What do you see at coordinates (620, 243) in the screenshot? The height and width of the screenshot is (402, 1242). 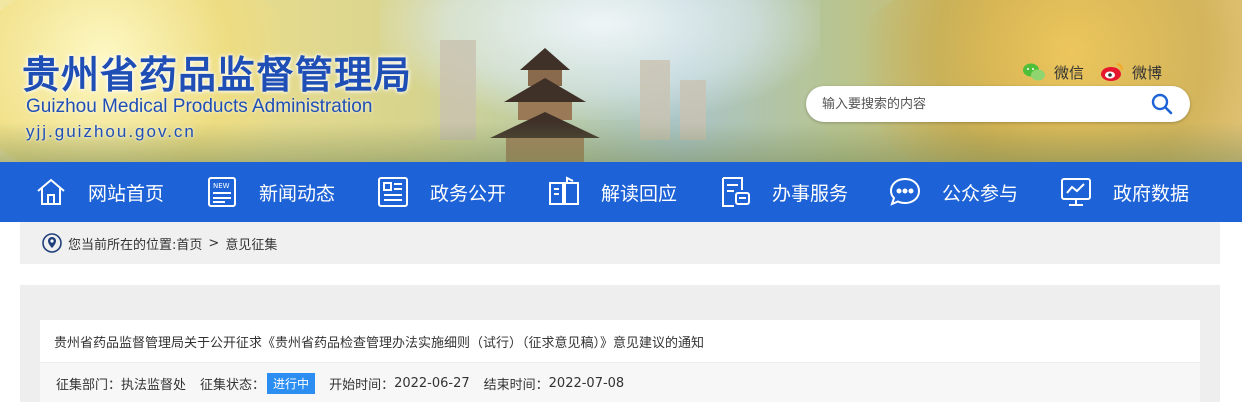 I see `breadcrumb: 您当前所在的位置: 首页 > 意见征集` at bounding box center [620, 243].